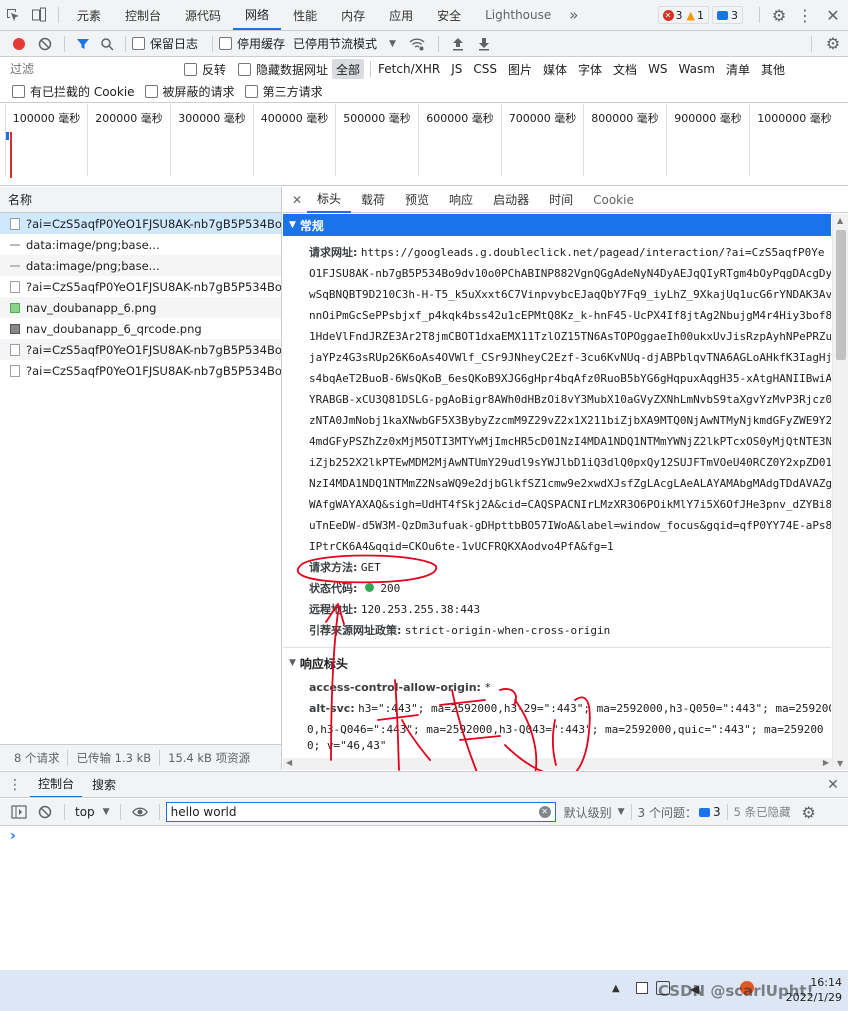 The image size is (848, 1011). Describe the element at coordinates (805, 15) in the screenshot. I see `more-options-icon: ⋮` at that location.